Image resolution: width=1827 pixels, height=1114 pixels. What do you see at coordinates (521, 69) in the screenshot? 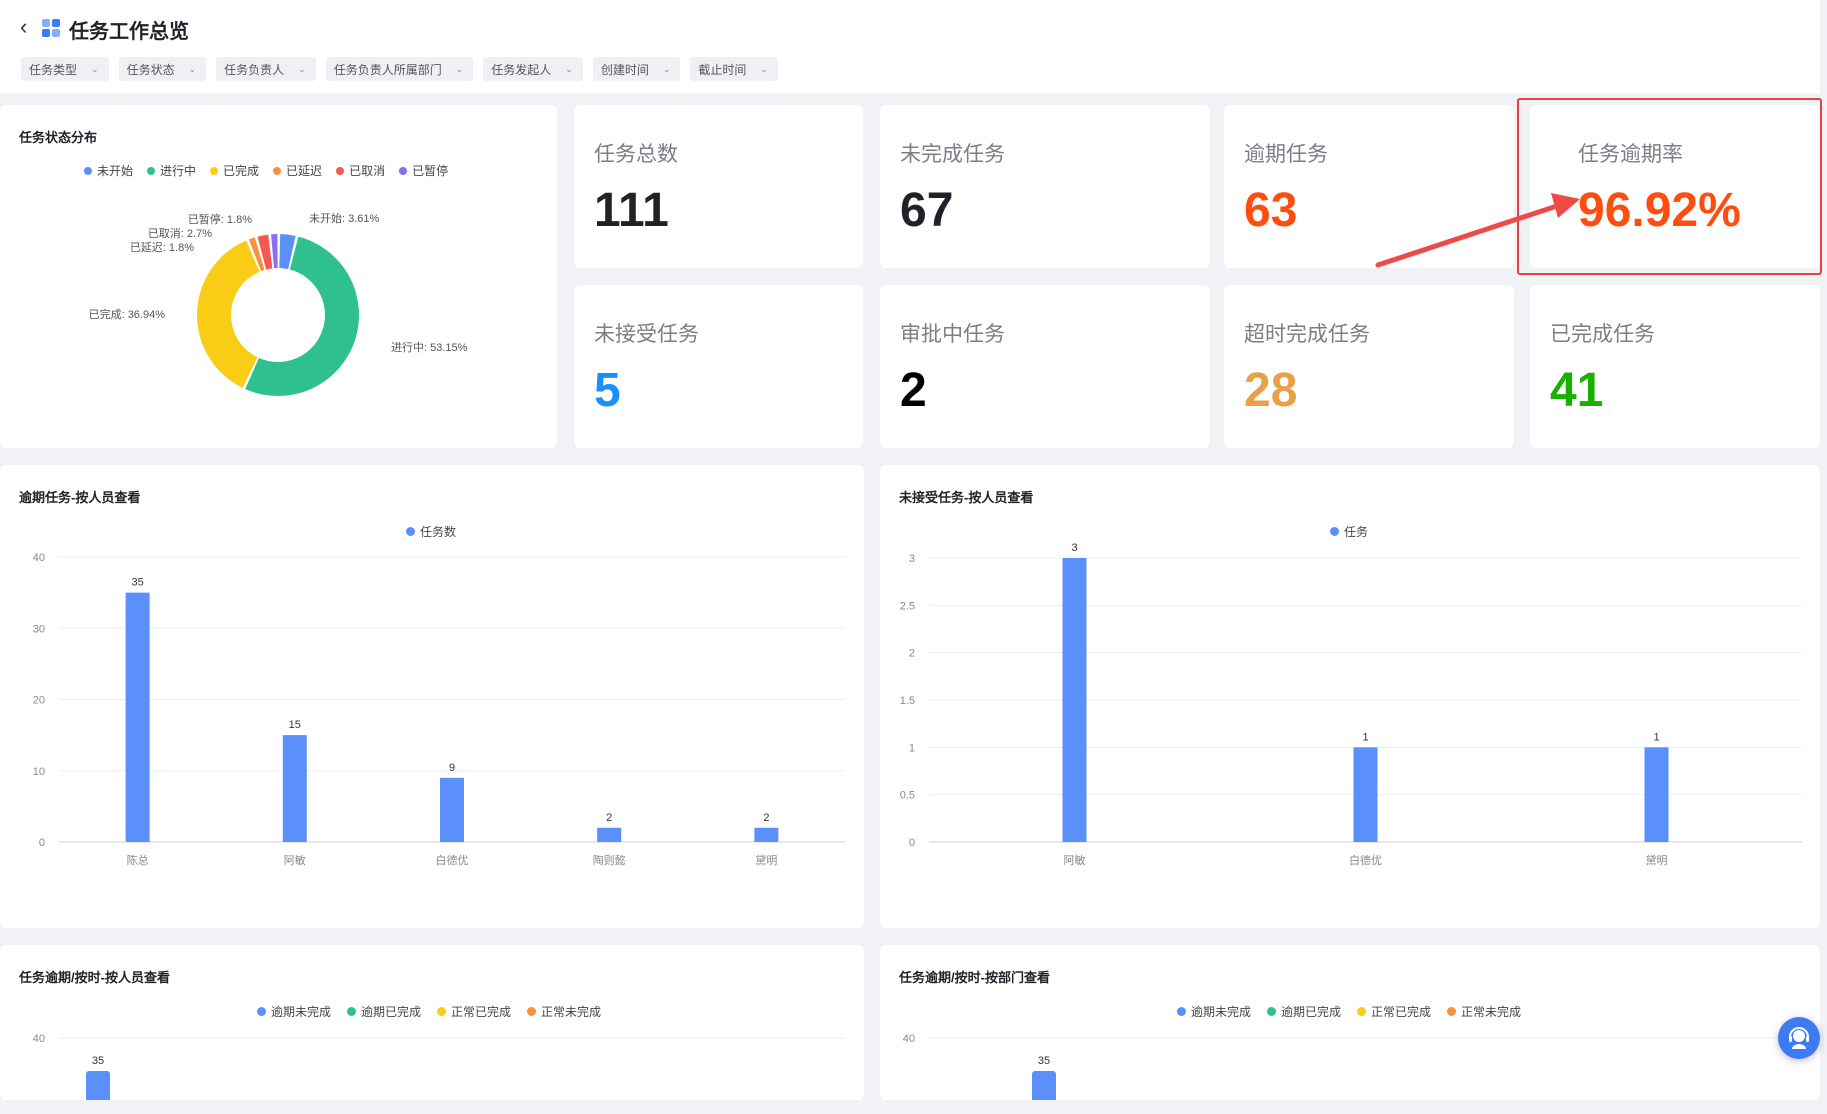
I see `filter-label: 任务发起人` at bounding box center [521, 69].